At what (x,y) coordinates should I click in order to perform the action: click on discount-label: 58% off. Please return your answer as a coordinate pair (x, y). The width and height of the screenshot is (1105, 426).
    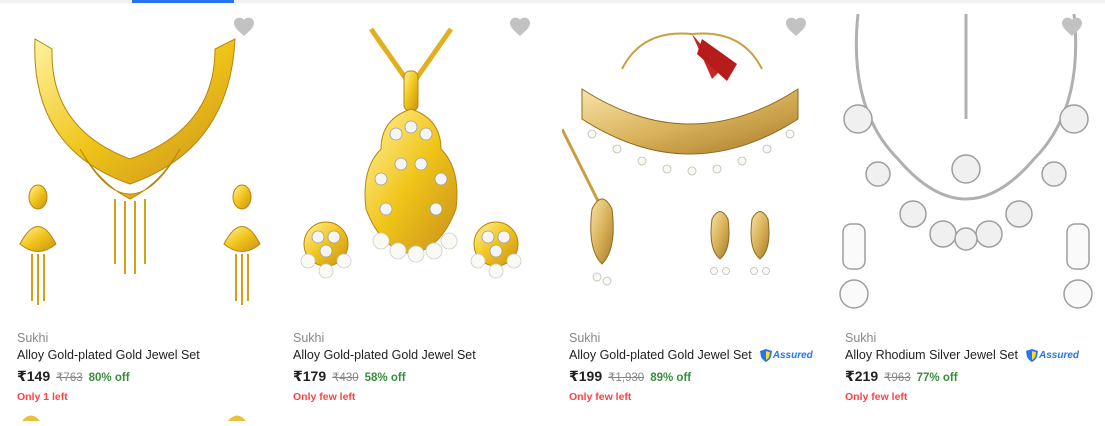
    Looking at the image, I should click on (385, 378).